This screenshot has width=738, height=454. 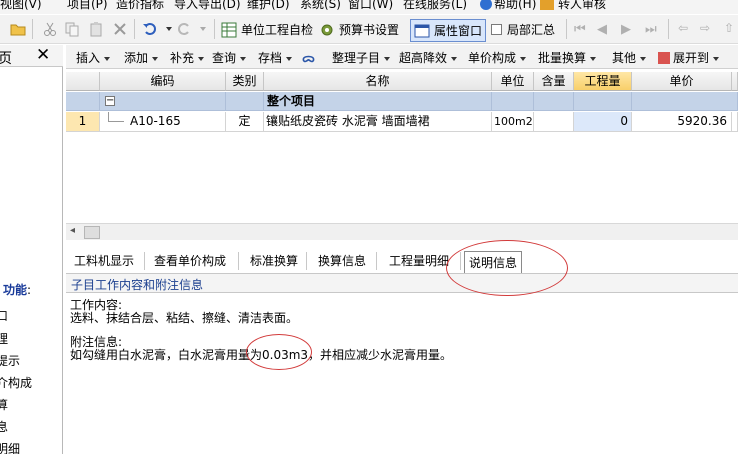 I want to click on row-name: 镶贴纸皮瓷砖 水泥膏 墙面墙裙, so click(x=378, y=122).